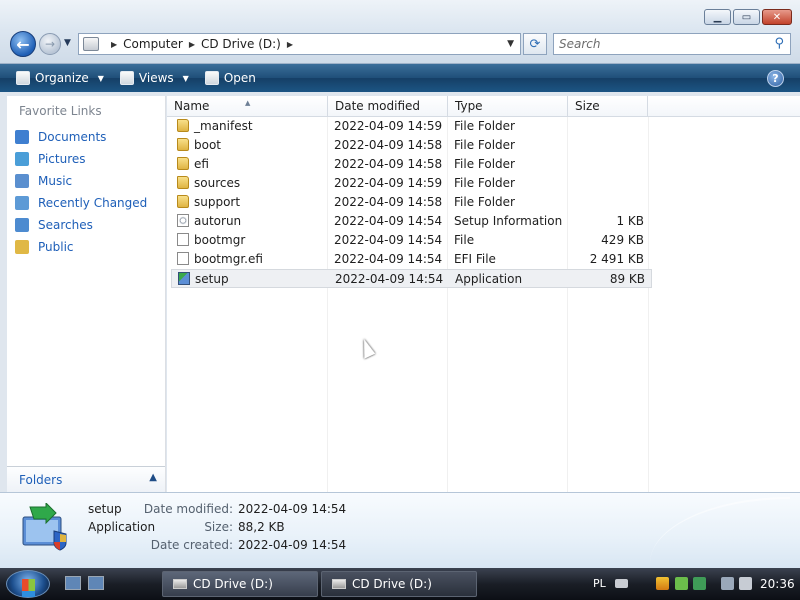 The image size is (800, 600). I want to click on sidebar-item-label: Pictures, so click(62, 159).